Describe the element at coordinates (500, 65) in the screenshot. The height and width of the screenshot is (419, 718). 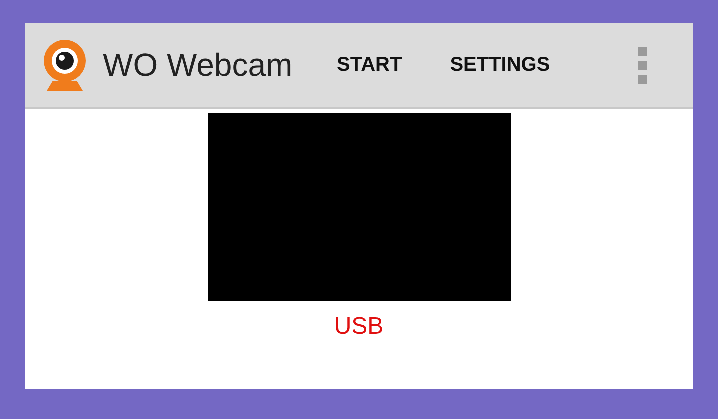
I see `action-button: SETTINGS` at that location.